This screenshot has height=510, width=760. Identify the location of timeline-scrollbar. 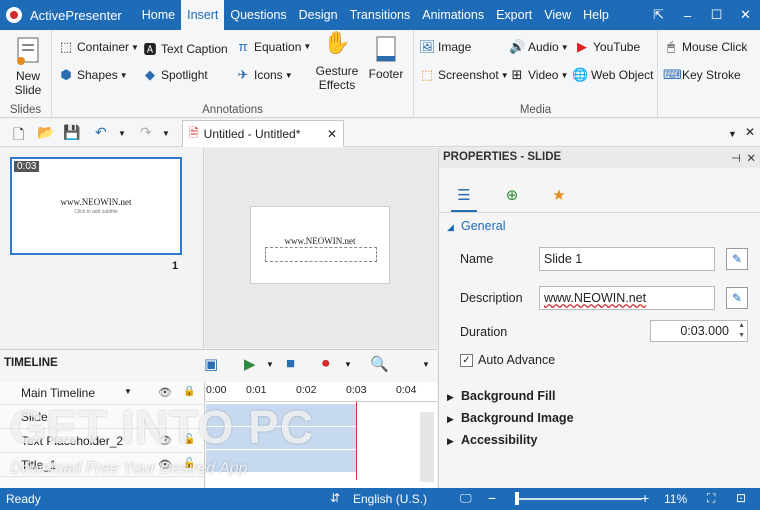
(427, 447).